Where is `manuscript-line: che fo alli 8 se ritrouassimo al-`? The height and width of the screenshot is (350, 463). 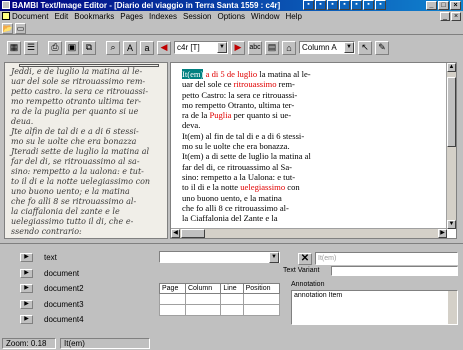
manuscript-line: che fo alli 8 se ritrouassimo al- is located at coordinates (74, 201).